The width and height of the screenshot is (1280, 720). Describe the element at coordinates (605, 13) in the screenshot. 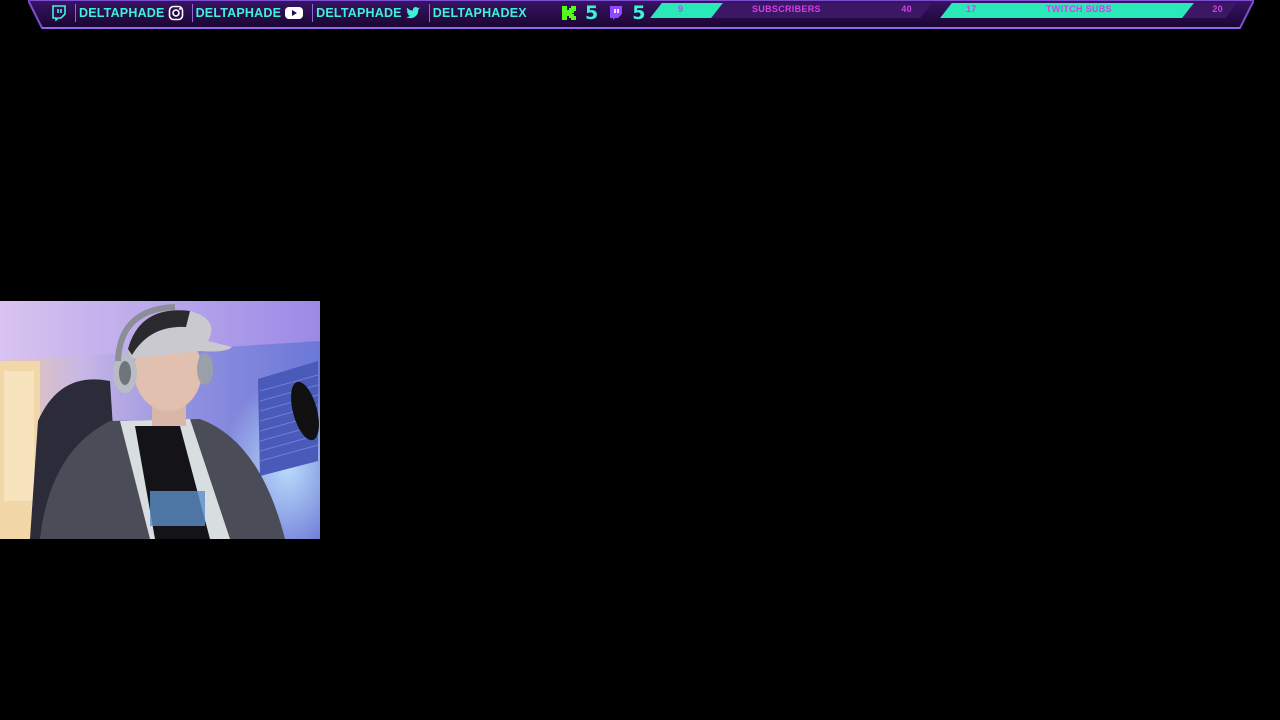

I see `follower-counters: 5 5` at that location.